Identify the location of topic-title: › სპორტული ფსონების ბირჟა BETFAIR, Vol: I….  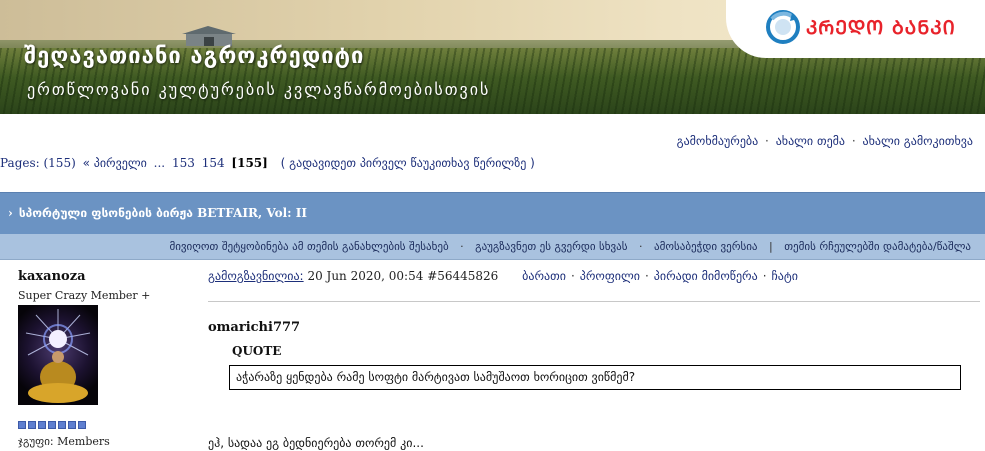
(157, 213).